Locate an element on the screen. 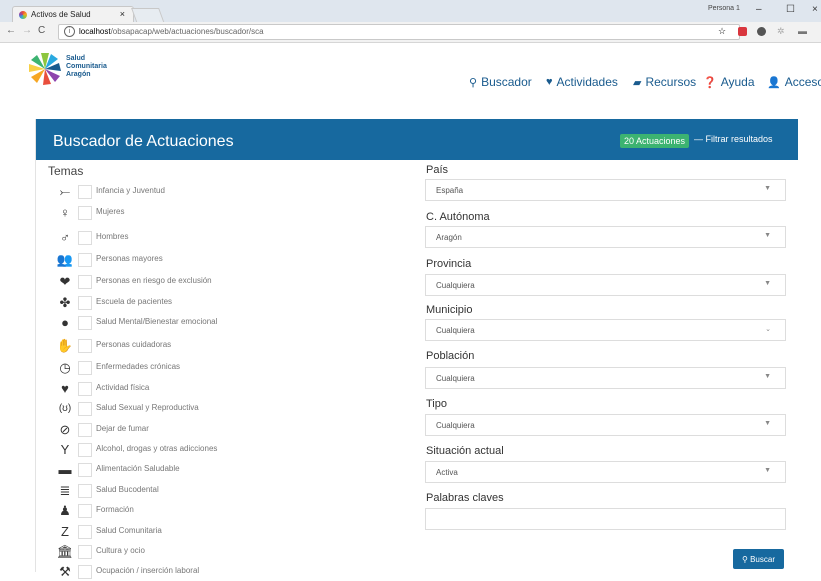  poblacion-value: Cualquiera is located at coordinates (455, 378).